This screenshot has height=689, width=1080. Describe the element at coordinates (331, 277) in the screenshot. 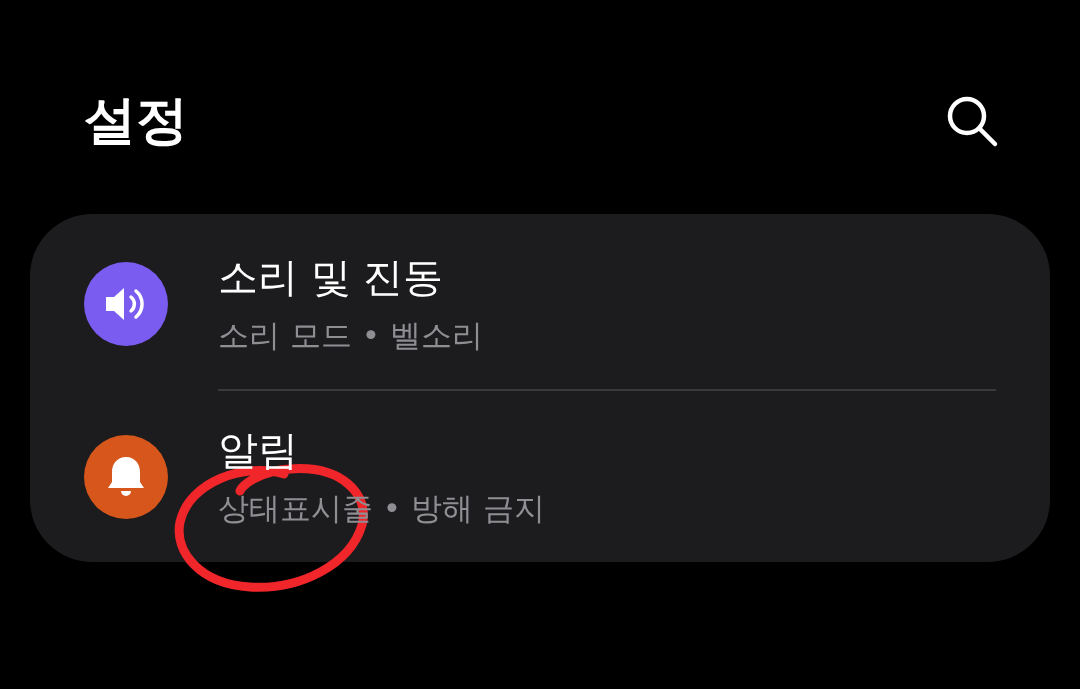

I see `setting-title: 소리 및 진동` at that location.